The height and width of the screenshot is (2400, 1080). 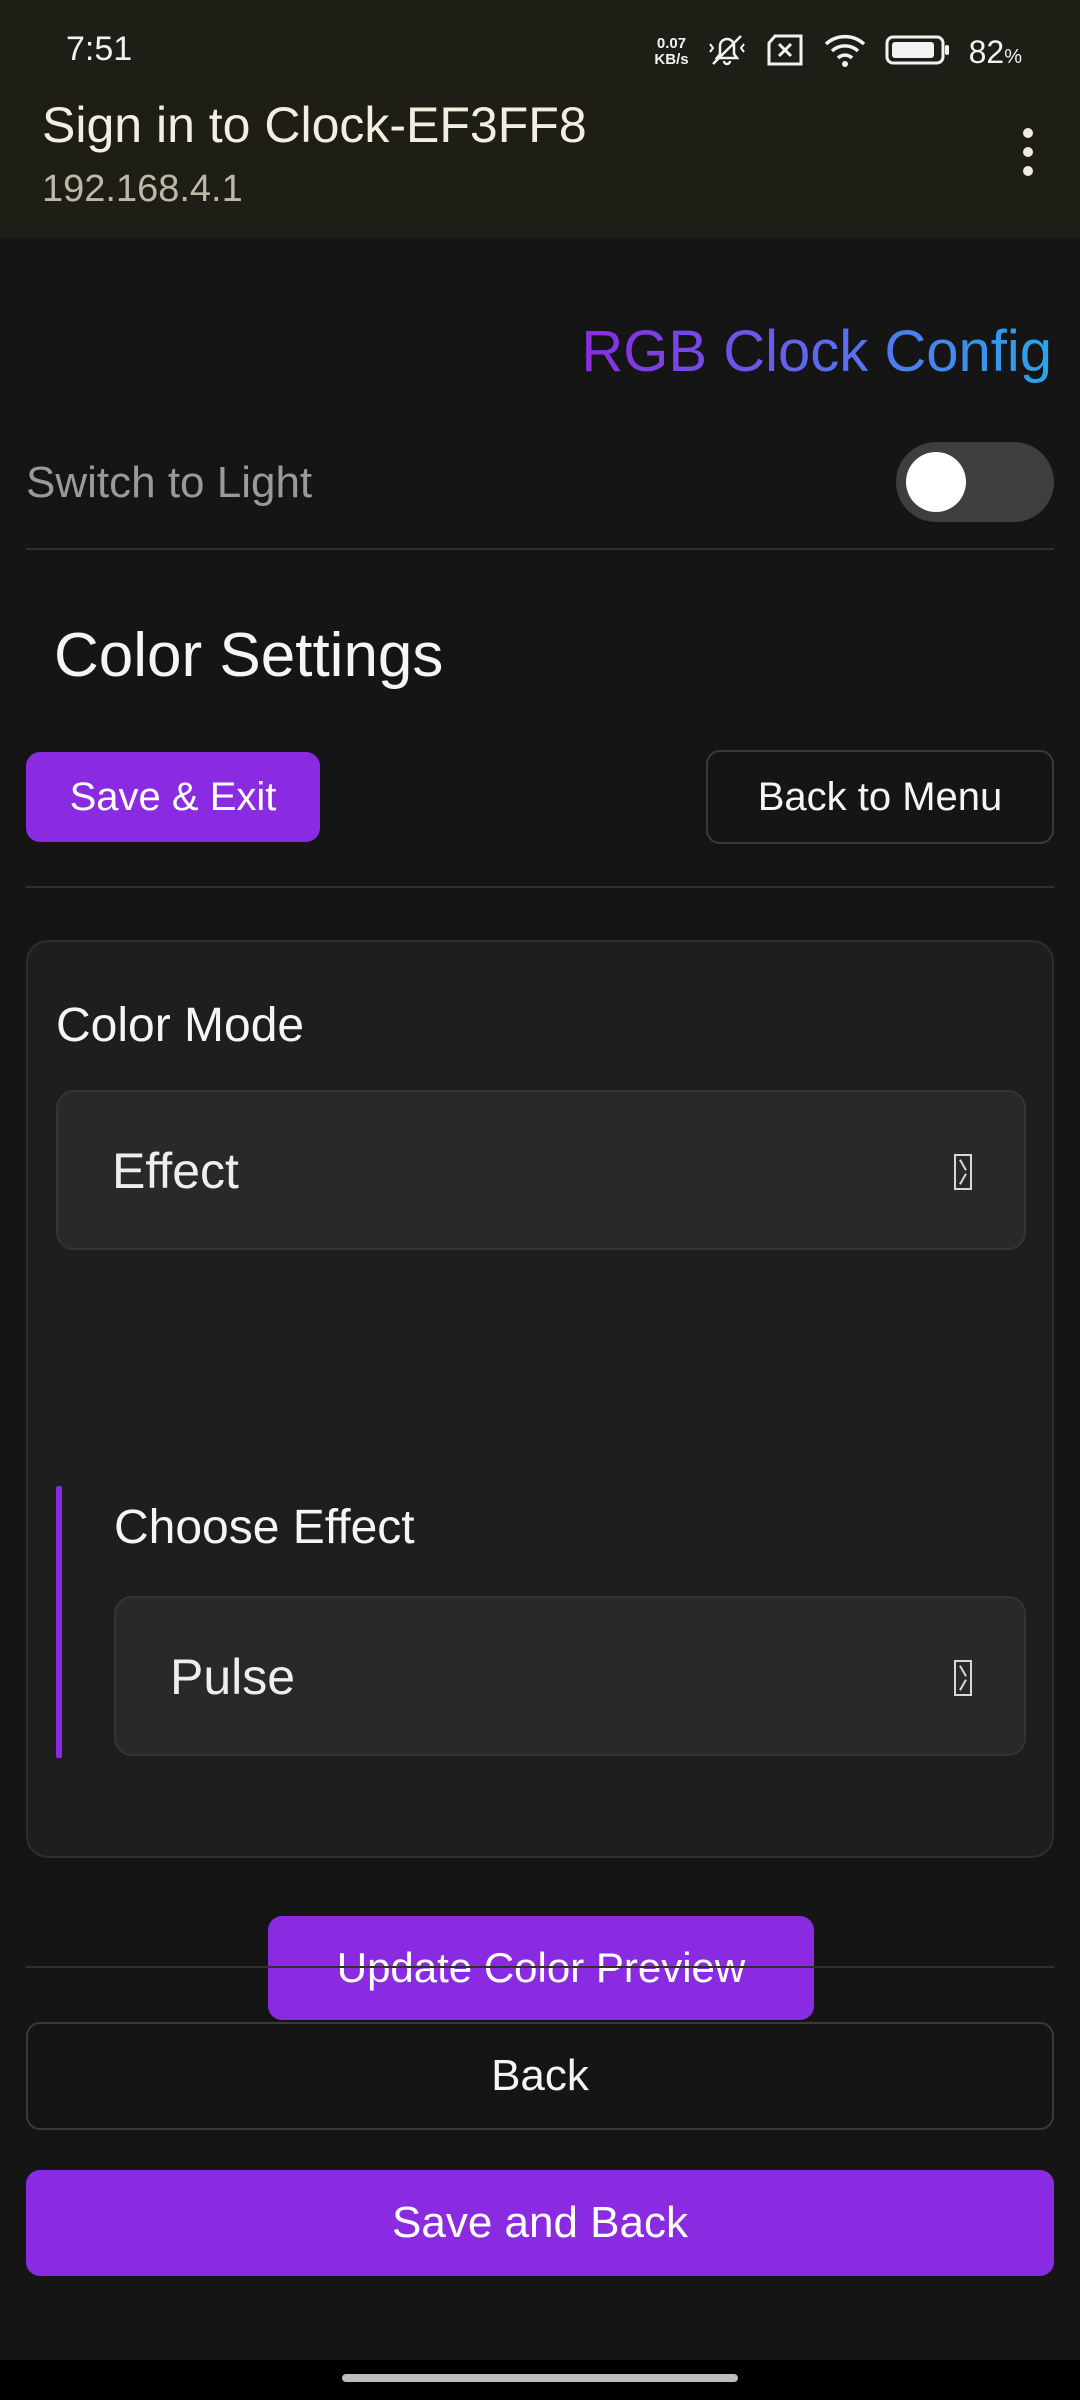 What do you see at coordinates (173, 797) in the screenshot?
I see `save-exit-button: Save & Exit` at bounding box center [173, 797].